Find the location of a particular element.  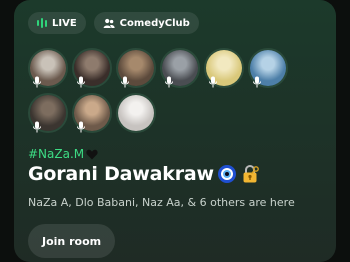

club-label: ComedyClub is located at coordinates (154, 23).